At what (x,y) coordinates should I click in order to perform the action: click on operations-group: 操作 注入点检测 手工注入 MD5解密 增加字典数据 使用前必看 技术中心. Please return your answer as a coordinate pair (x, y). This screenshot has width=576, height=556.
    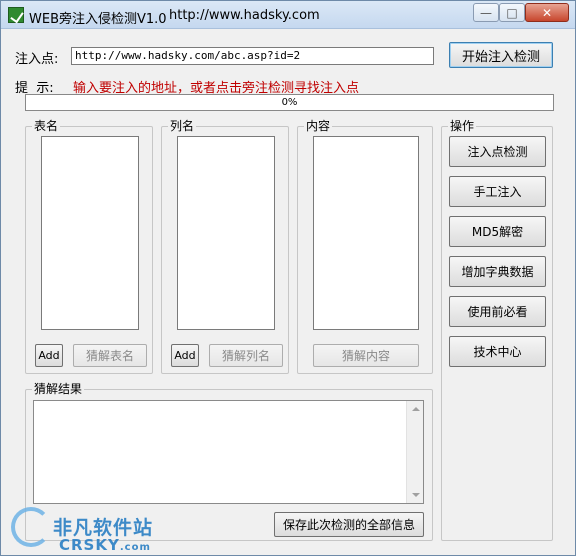
    Looking at the image, I should click on (497, 330).